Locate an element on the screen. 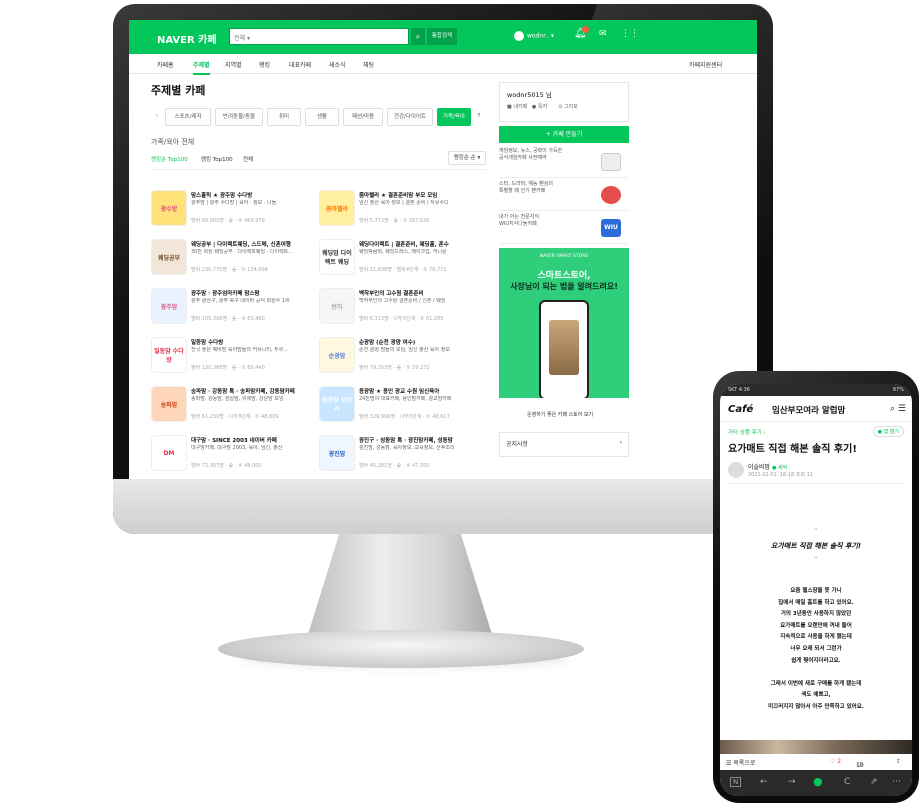 The image size is (921, 809). nav-item-chat: 채팅 is located at coordinates (368, 64).